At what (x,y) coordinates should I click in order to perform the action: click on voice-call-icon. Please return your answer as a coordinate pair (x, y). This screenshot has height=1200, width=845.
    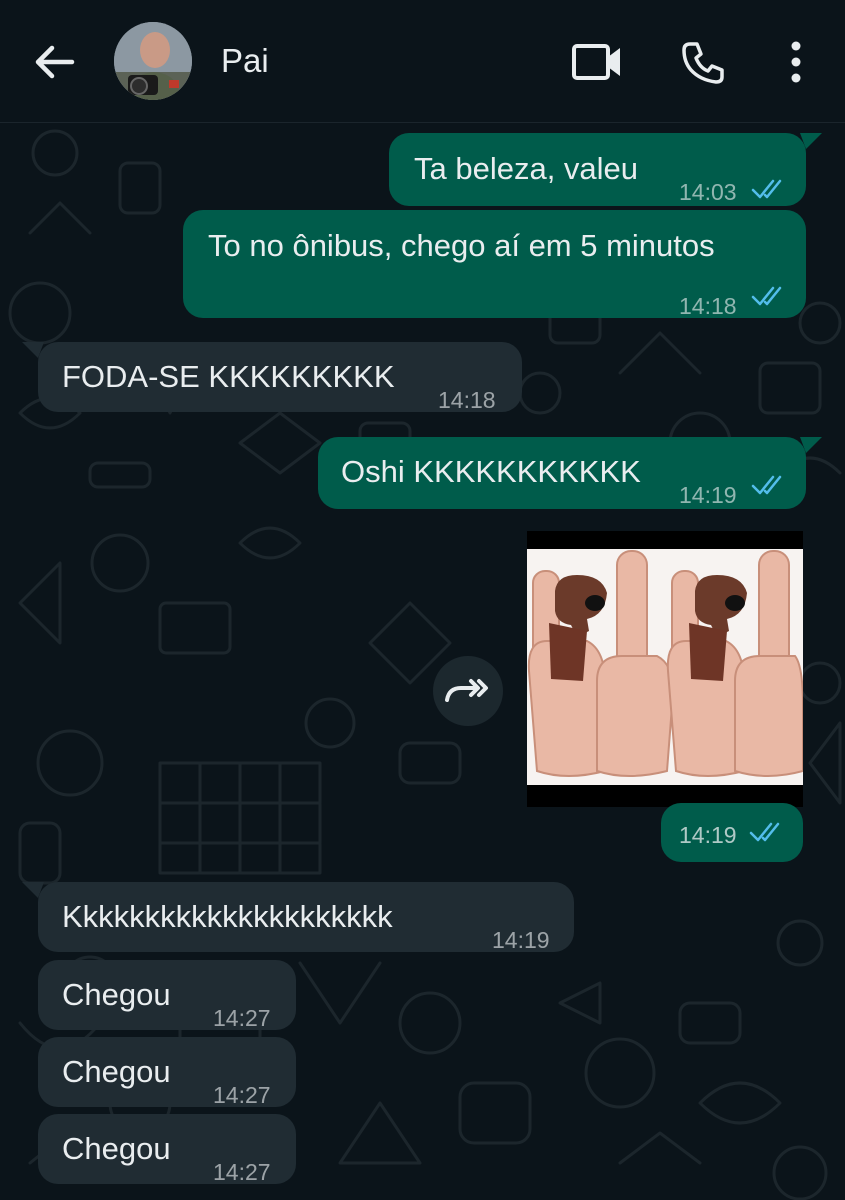
    Looking at the image, I should click on (703, 63).